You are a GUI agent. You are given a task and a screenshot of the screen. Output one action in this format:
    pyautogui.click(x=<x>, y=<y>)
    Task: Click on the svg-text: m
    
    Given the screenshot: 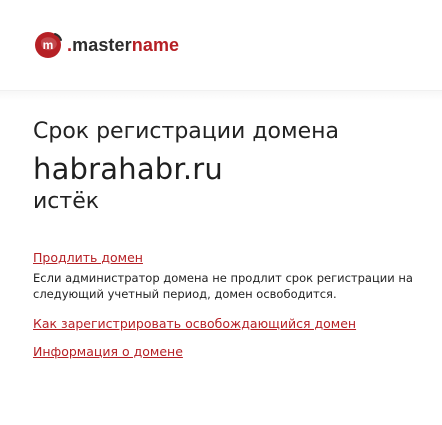 What is the action you would take?
    pyautogui.click(x=48, y=45)
    